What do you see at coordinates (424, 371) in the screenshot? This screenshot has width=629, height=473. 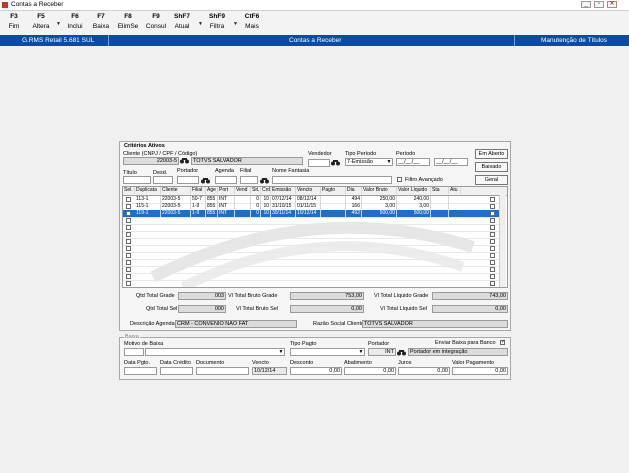 I see `juros-field: 0,00` at bounding box center [424, 371].